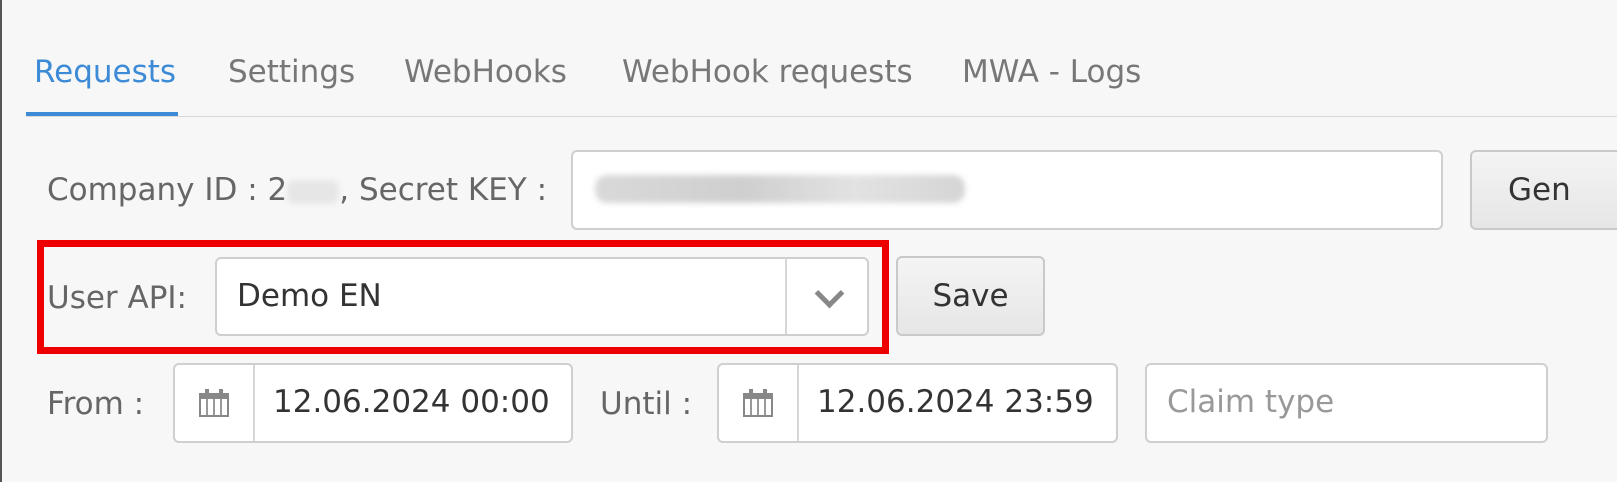 The width and height of the screenshot is (1617, 482). Describe the element at coordinates (767, 72) in the screenshot. I see `tab-webhook-requests: WebHook requests` at that location.